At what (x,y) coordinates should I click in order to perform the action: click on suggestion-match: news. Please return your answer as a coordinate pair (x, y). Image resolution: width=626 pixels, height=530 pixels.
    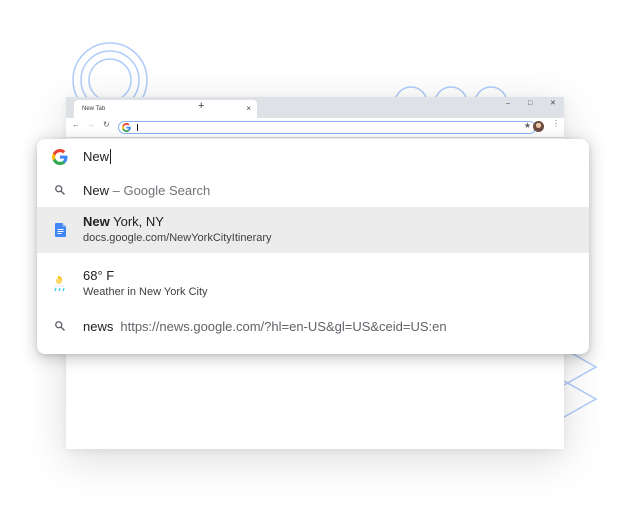
    Looking at the image, I should click on (98, 326).